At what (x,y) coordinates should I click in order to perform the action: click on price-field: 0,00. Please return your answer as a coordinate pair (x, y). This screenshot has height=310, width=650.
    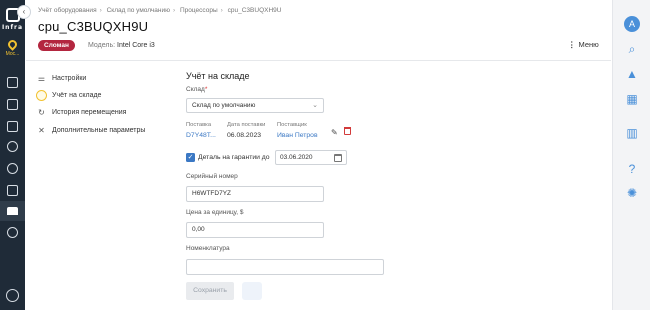
    Looking at the image, I should click on (255, 230).